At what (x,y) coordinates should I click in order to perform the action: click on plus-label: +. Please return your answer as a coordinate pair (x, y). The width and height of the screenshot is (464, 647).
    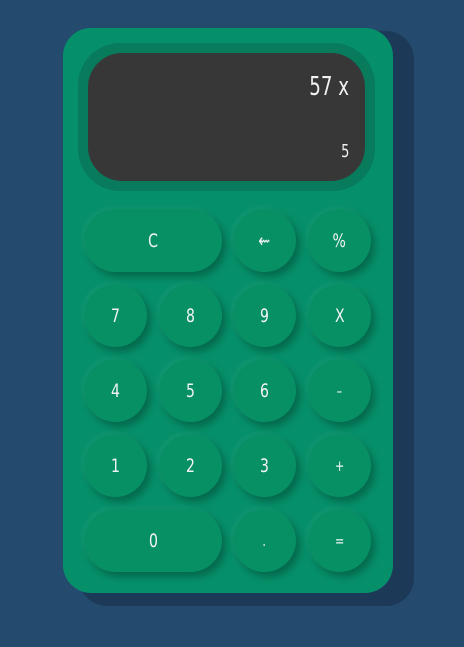
    Looking at the image, I should click on (339, 465).